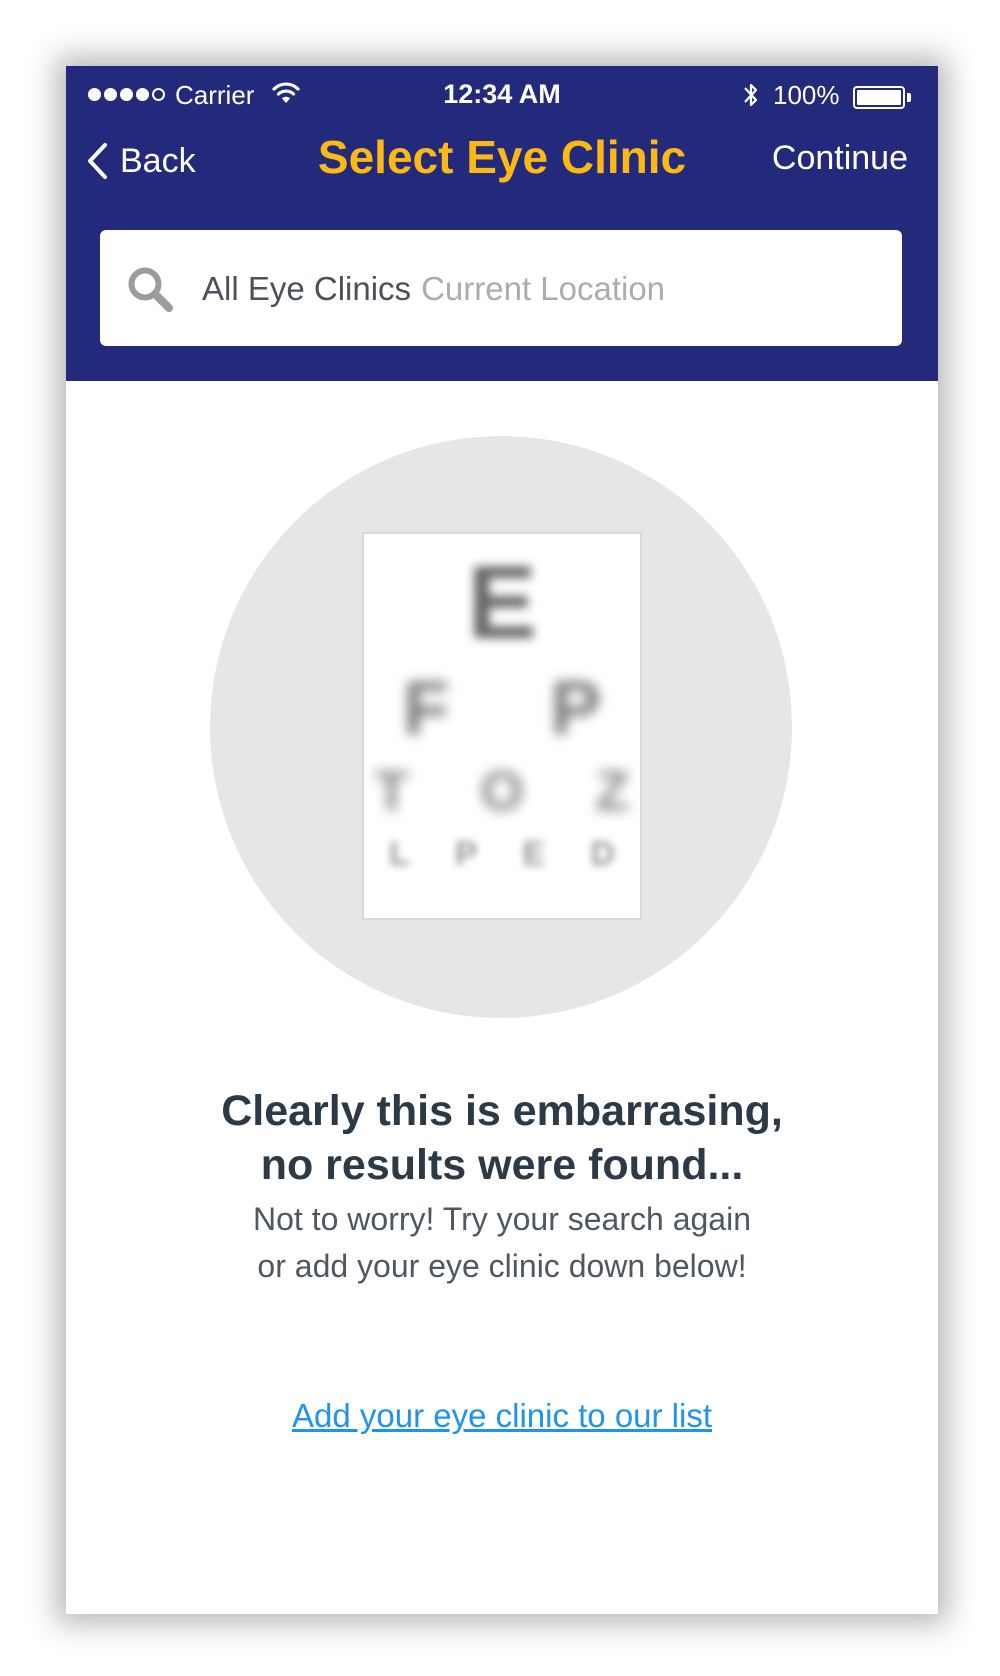  Describe the element at coordinates (502, 1266) in the screenshot. I see `subtext-line: or add your eye clinic down below!` at that location.